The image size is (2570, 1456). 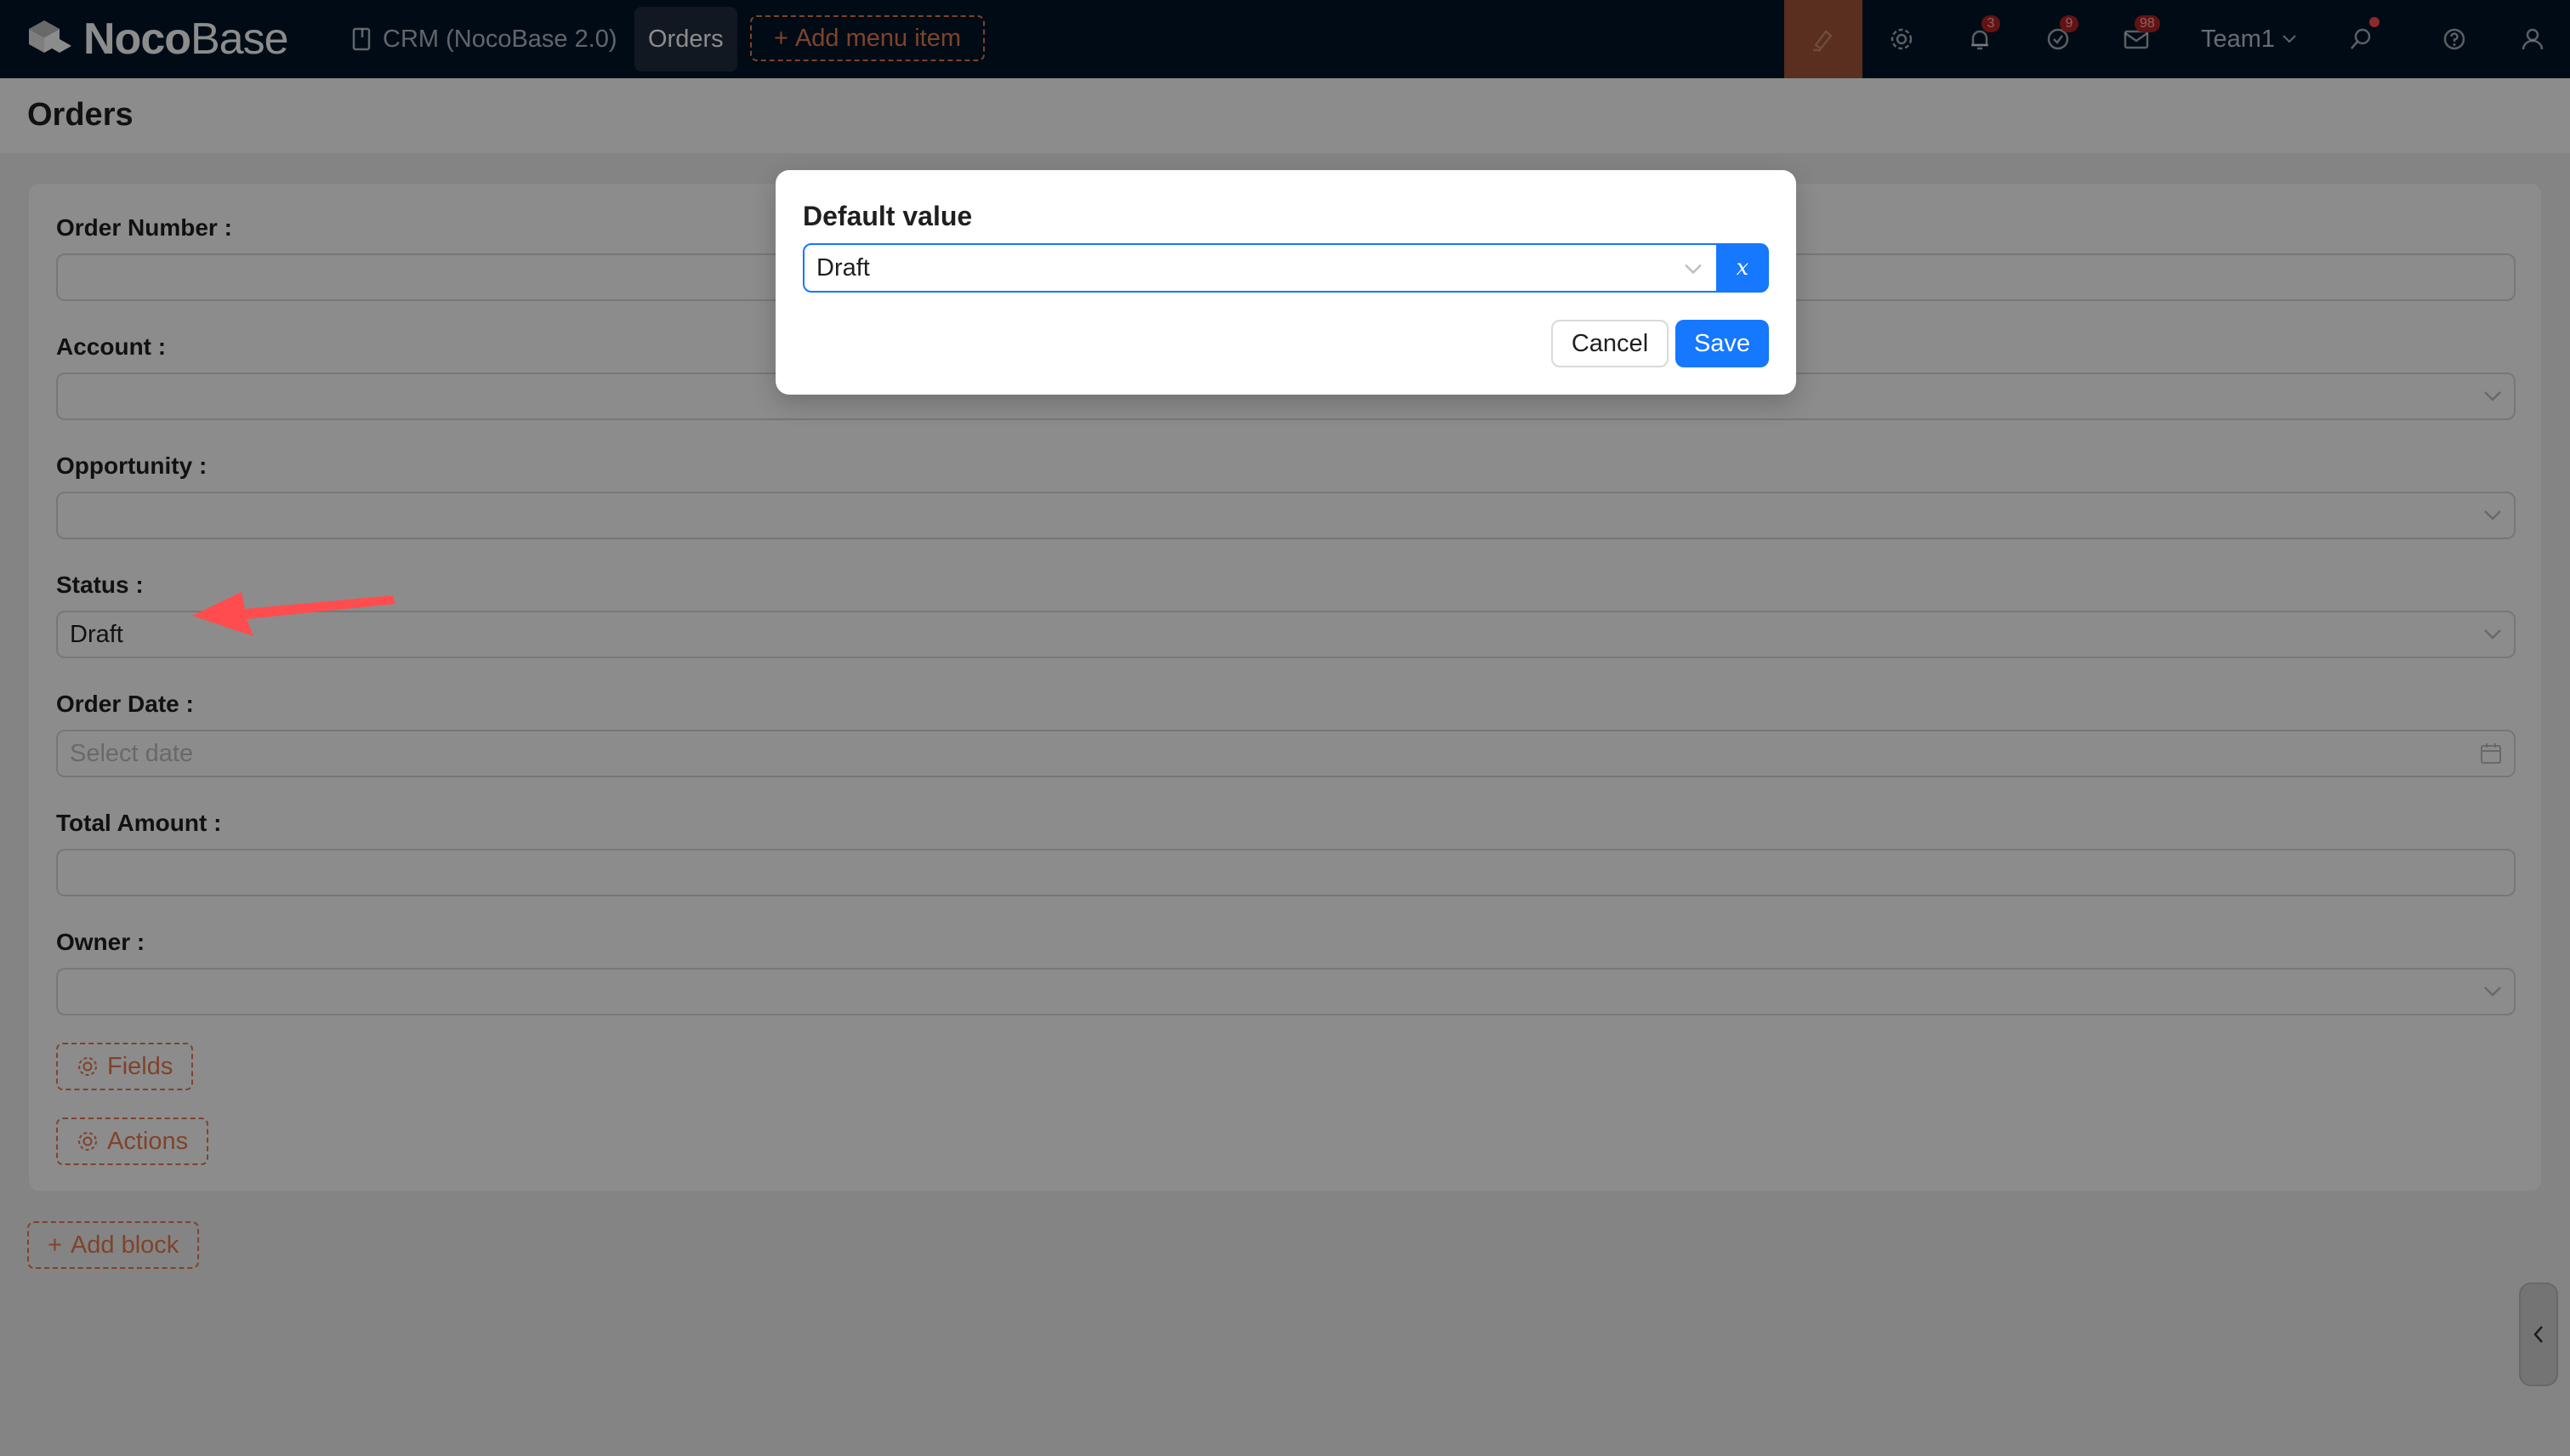 What do you see at coordinates (888, 216) in the screenshot?
I see `dialog-title: Default value` at bounding box center [888, 216].